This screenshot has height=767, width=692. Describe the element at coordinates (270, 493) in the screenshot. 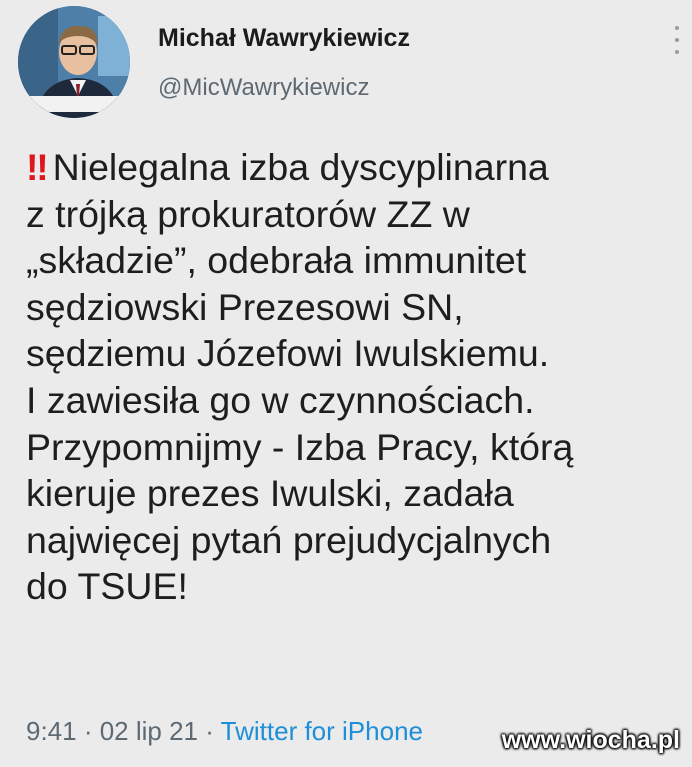

I see `tweet-line: kieruje prezes Iwulski, zadała` at that location.